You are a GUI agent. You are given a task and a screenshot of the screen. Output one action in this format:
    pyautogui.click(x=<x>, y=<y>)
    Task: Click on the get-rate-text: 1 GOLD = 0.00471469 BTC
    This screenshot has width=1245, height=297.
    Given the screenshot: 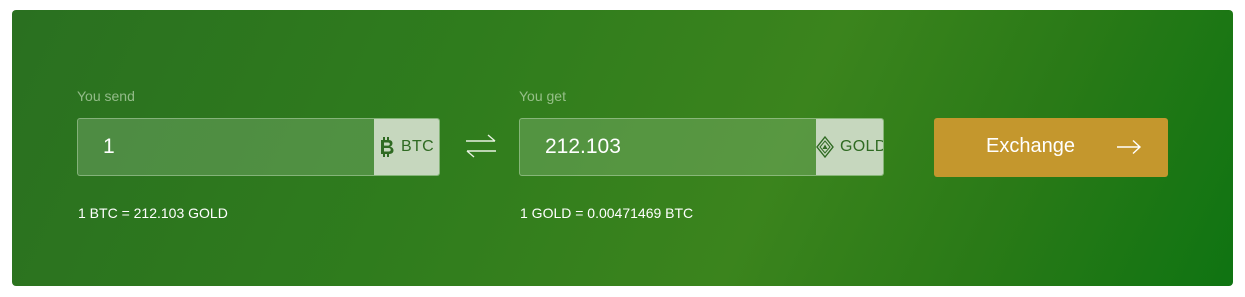 What is the action you would take?
    pyautogui.click(x=607, y=213)
    